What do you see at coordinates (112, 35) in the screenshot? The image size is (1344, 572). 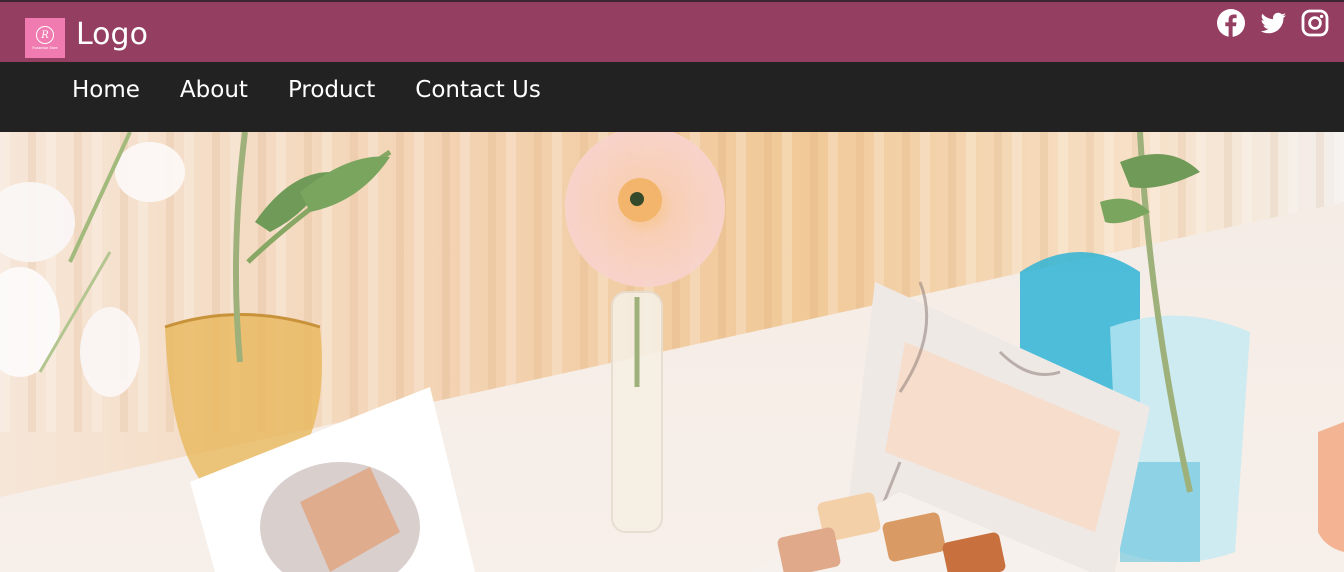 I see `logo-text: Logo` at bounding box center [112, 35].